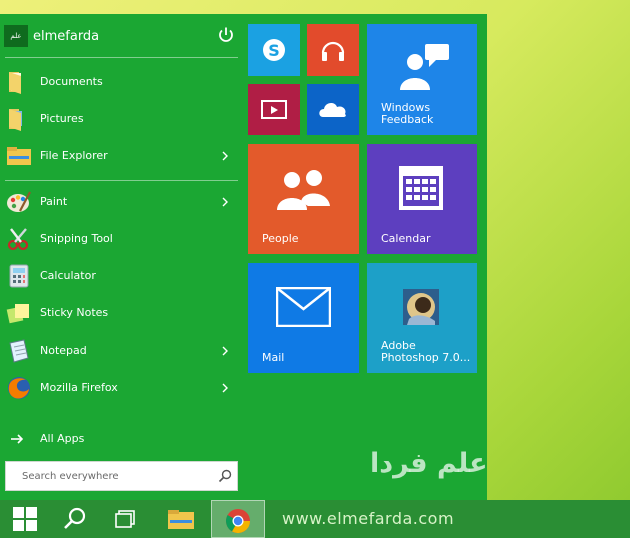 Image resolution: width=630 pixels, height=538 pixels. I want to click on menu-item-snipping-tool: Snipping Tool, so click(120, 239).